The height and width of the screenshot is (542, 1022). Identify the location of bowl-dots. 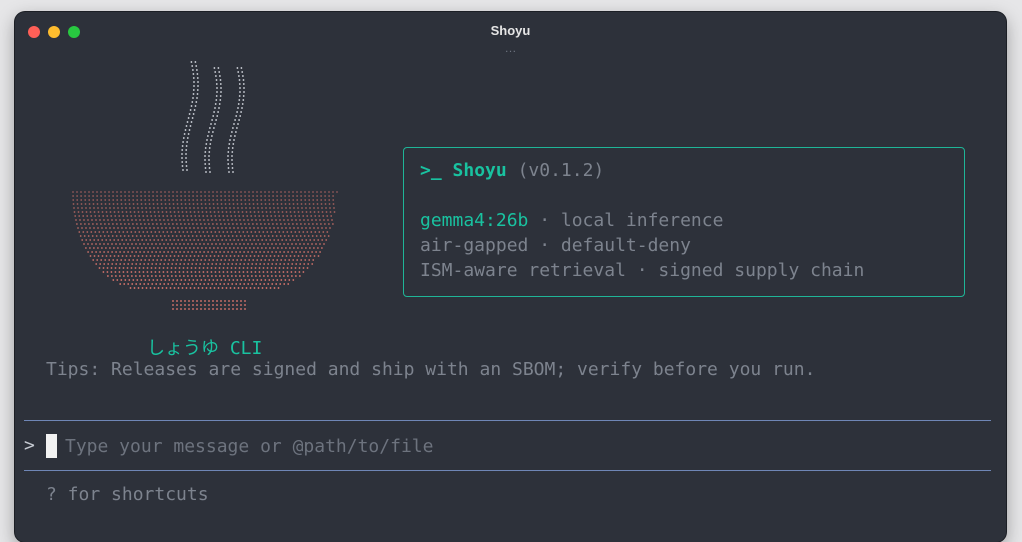
(205, 240).